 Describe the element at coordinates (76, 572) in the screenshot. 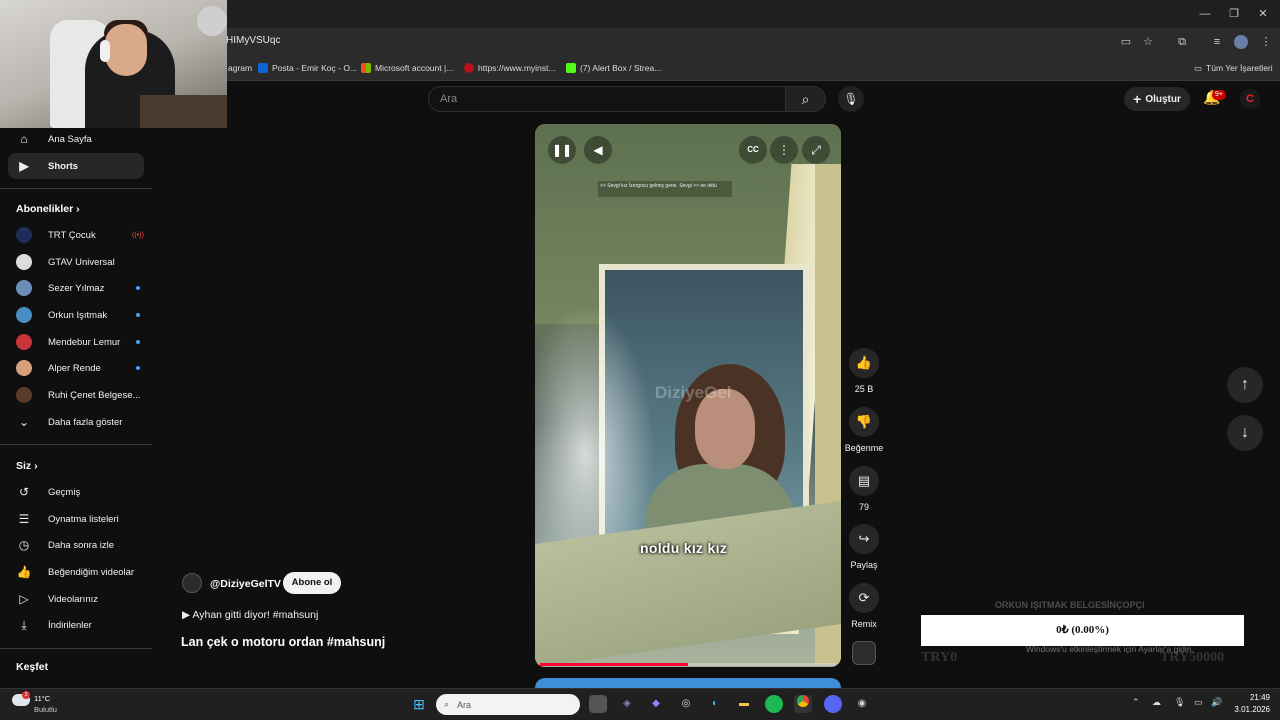

I see `sidebar-item-liked-videos: 👍 Beğendiğim videolar` at that location.